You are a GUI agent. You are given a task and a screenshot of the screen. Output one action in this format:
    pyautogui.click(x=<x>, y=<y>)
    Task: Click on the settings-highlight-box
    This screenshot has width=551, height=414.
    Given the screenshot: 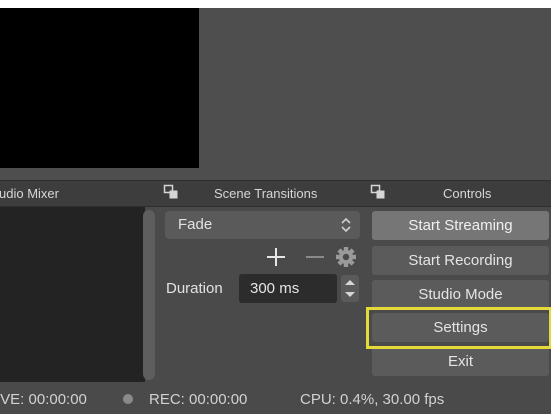 What is the action you would take?
    pyautogui.click(x=458, y=328)
    